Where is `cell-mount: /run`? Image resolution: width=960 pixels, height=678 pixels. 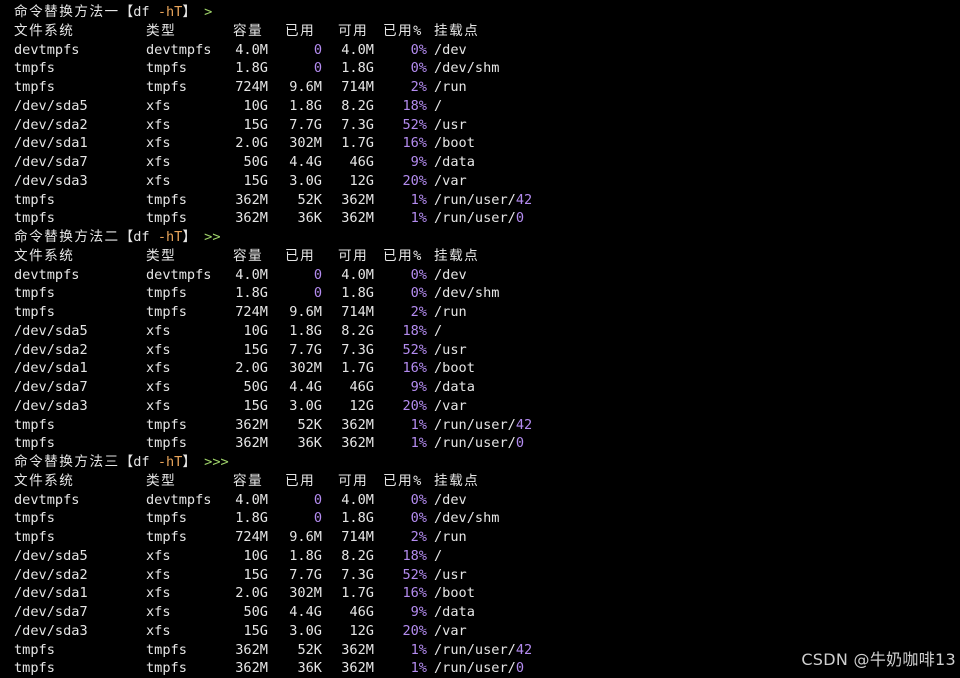
cell-mount: /run is located at coordinates (450, 87).